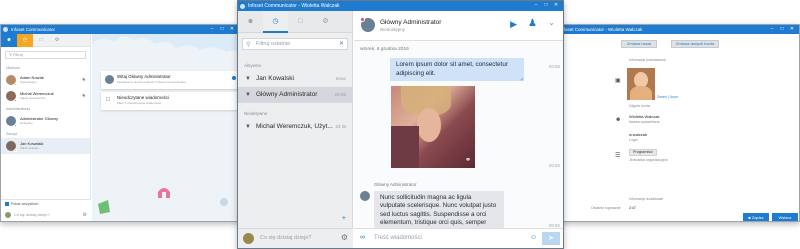 This screenshot has height=249, width=800. What do you see at coordinates (643, 152) in the screenshot?
I see `group-chip: Programiści` at bounding box center [643, 152].